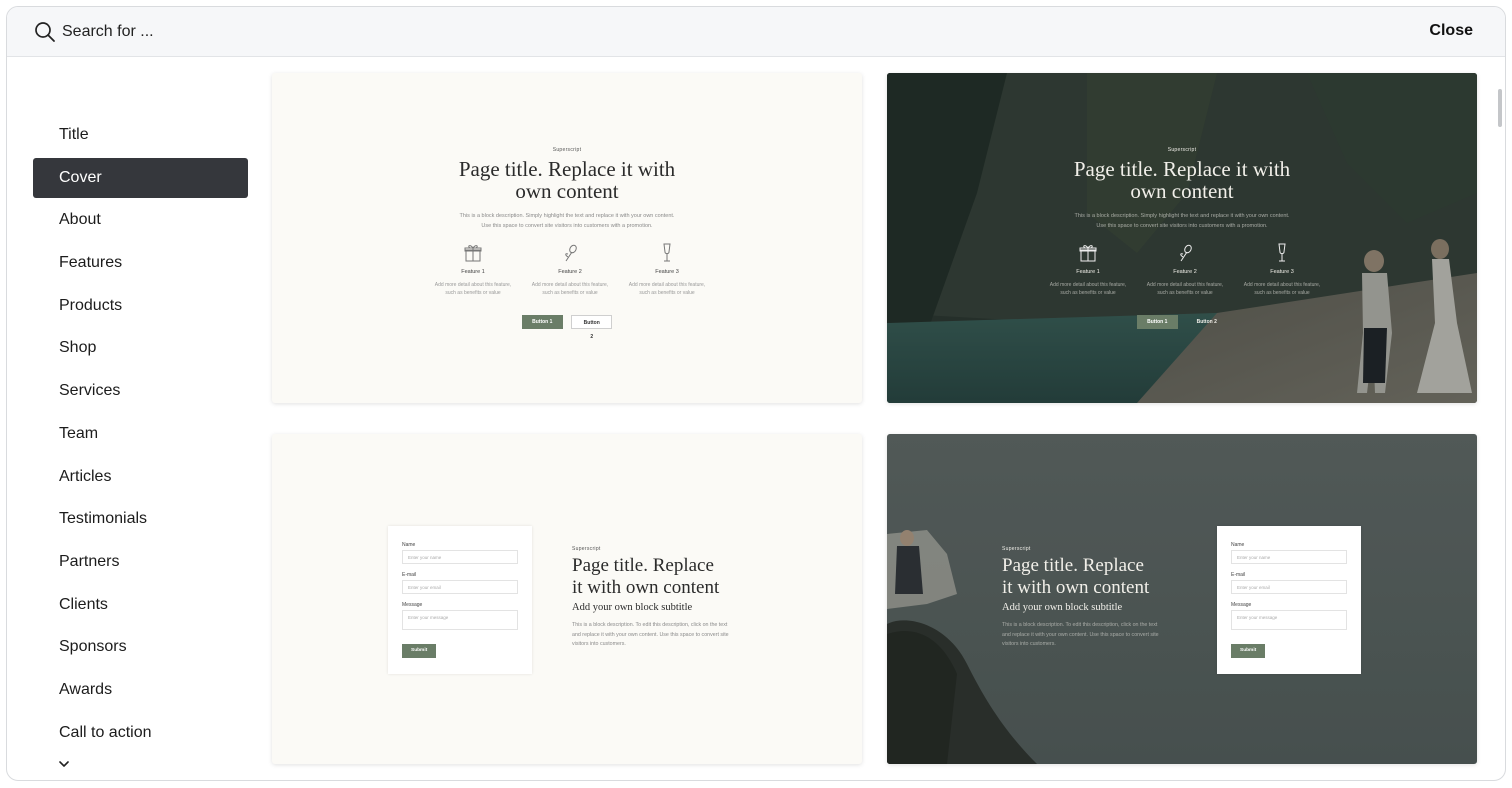  Describe the element at coordinates (140, 220) in the screenshot. I see `sidebar-item-about: About` at that location.